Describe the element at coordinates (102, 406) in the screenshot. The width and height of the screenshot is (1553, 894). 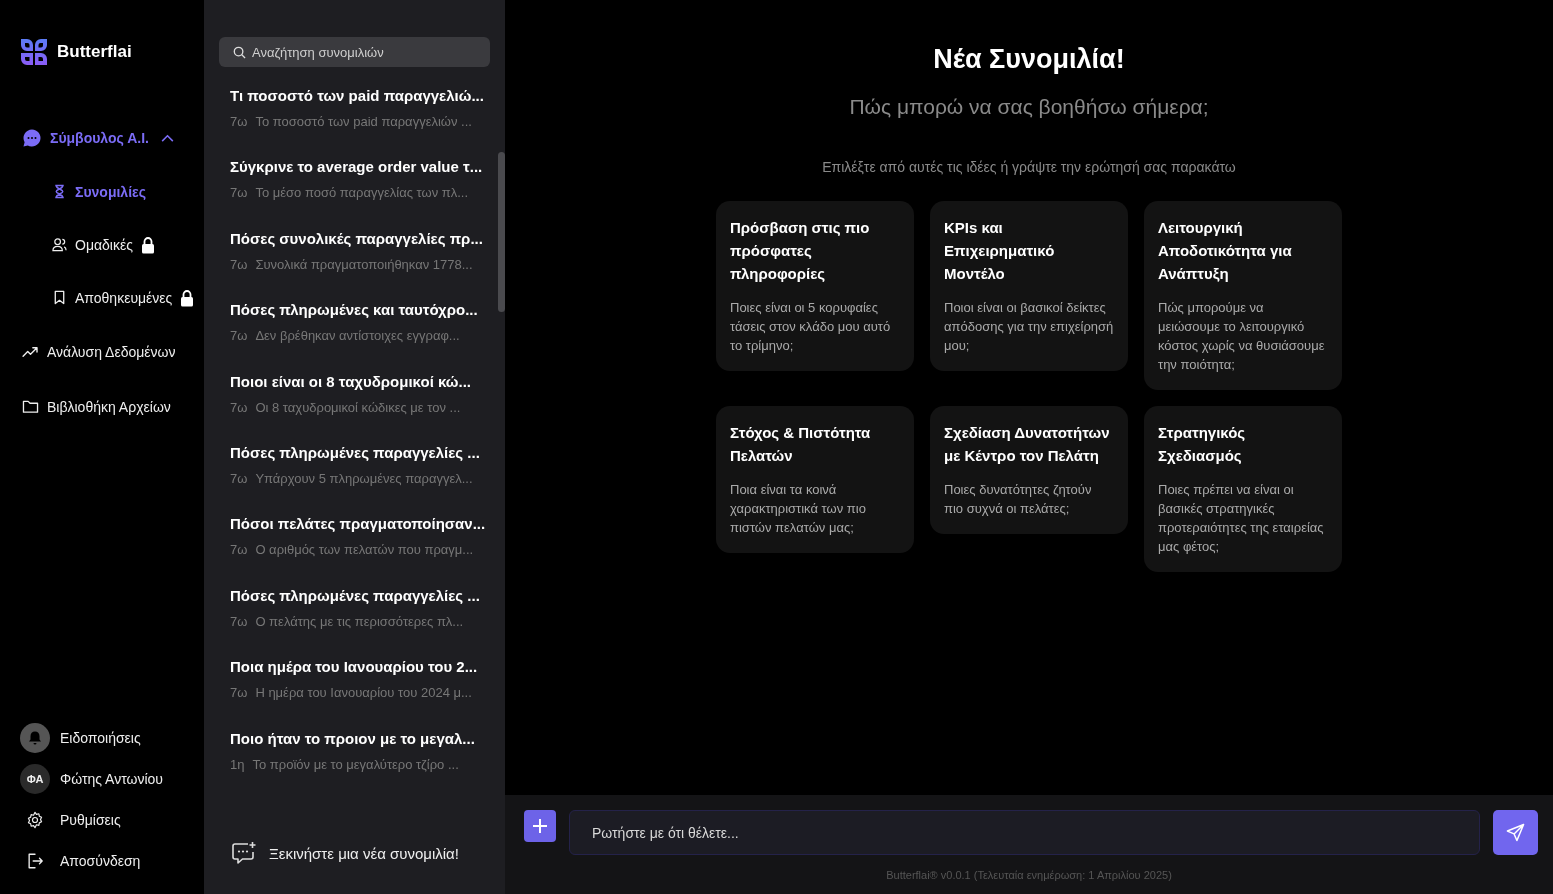
I see `nav-item: Βιβλιοθήκη Αρχείων` at that location.